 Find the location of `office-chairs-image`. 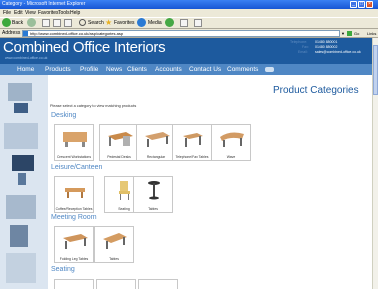

office-chairs-image is located at coordinates (21, 183).